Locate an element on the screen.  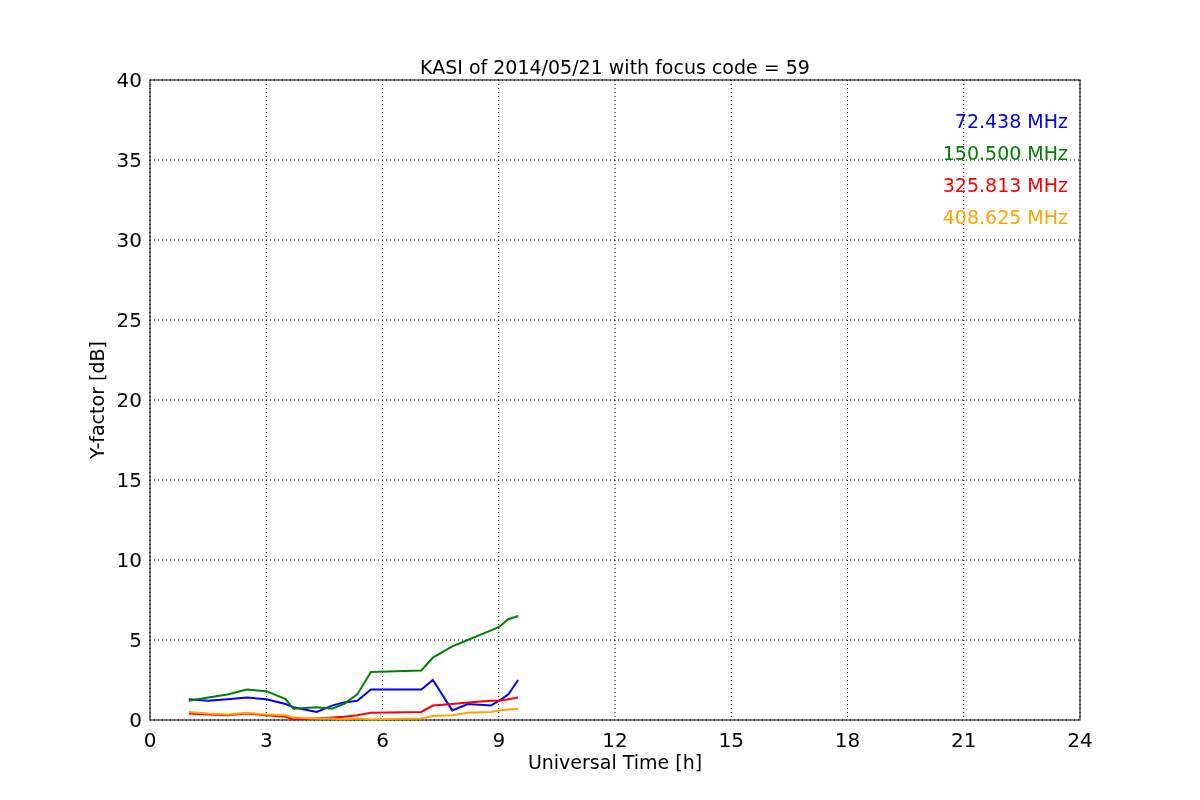
legend-label: 150.500 MHz is located at coordinates (1005, 153).